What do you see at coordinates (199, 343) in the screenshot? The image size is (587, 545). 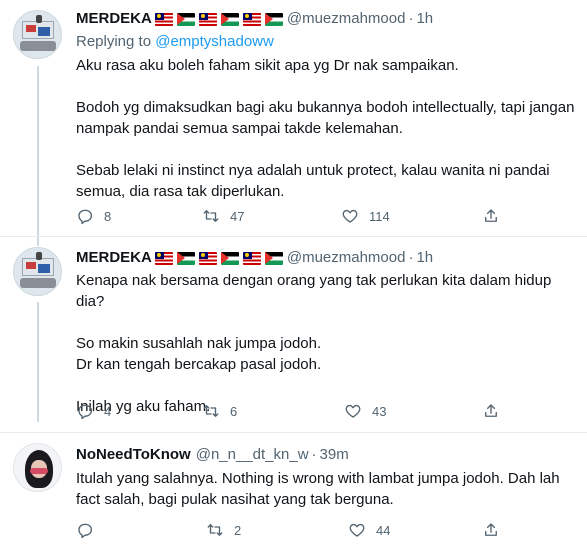 I see `tweet-line: So makin susahlah nak jumpa jodoh.` at bounding box center [199, 343].